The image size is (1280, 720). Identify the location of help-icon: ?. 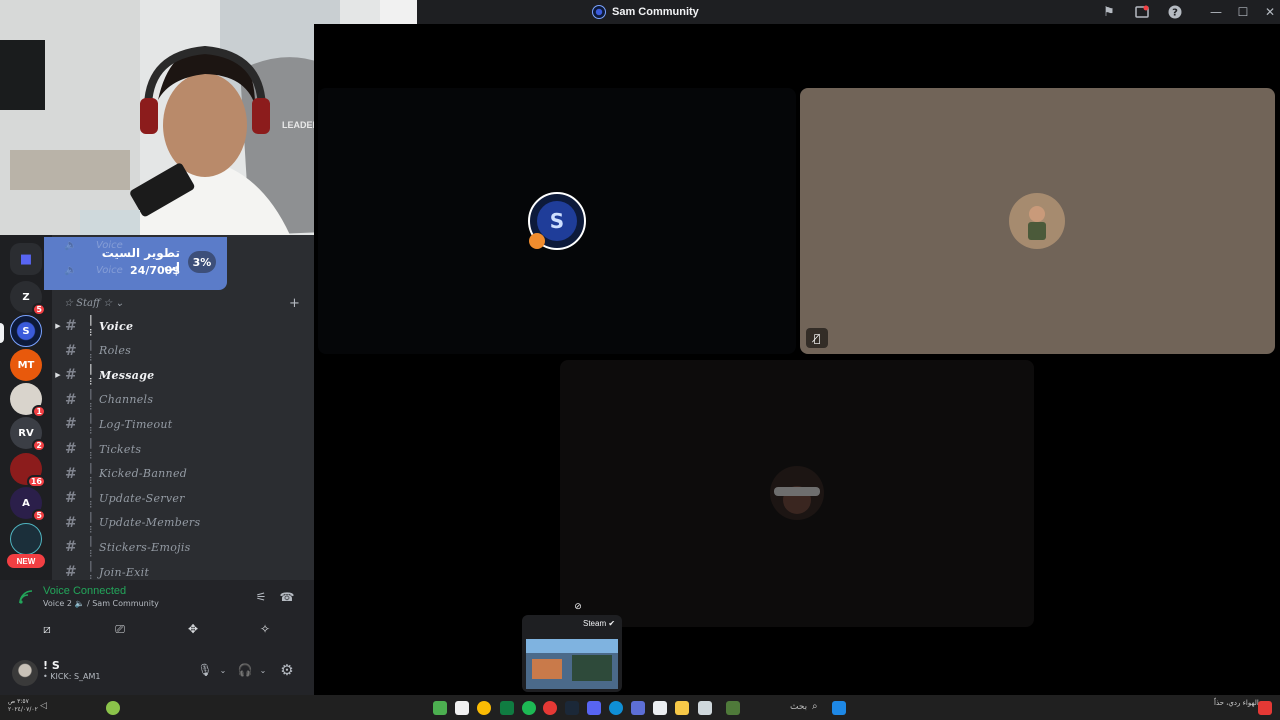
(1175, 12).